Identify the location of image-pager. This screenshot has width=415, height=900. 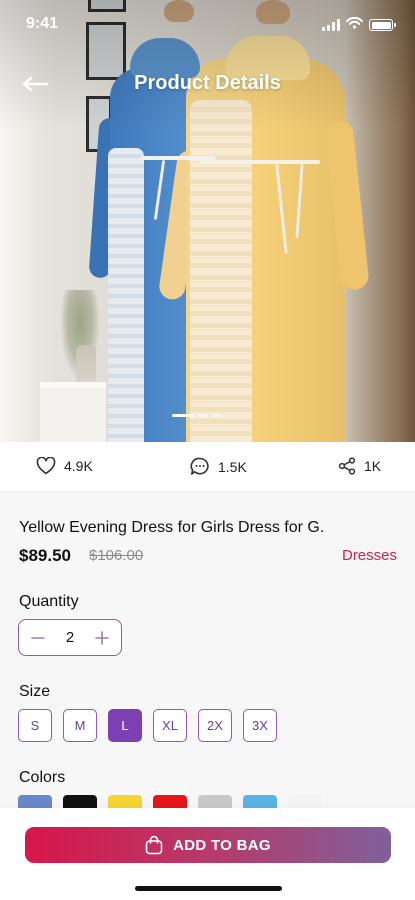
(197, 415).